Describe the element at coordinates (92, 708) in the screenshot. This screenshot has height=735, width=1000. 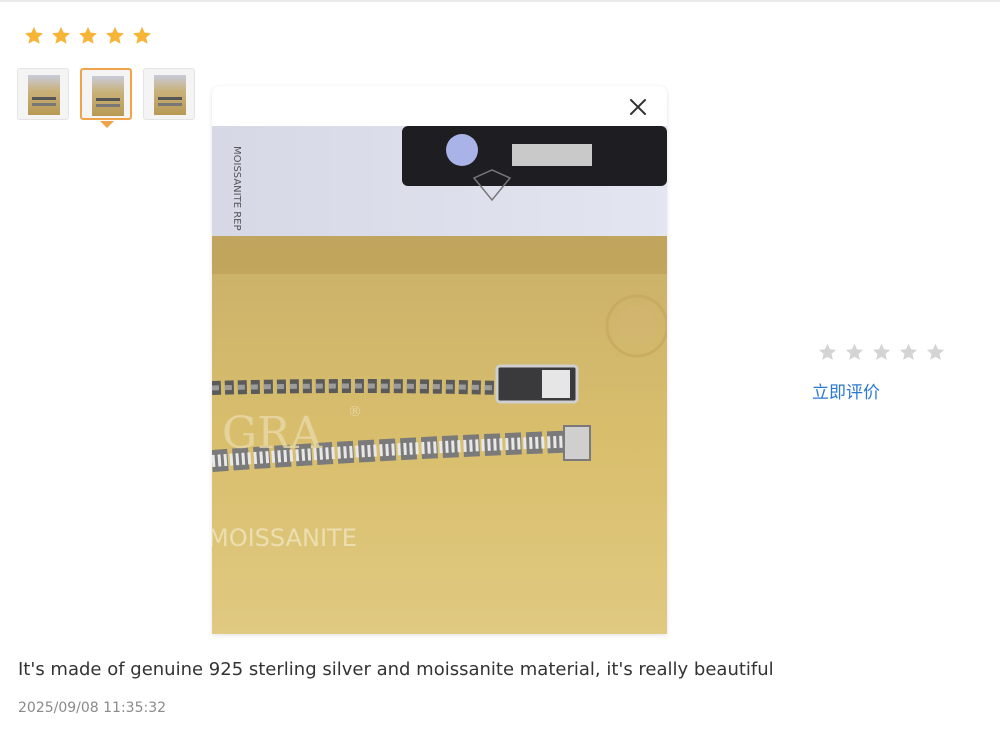
I see `review-date: 2025/09/08 11:35:32` at that location.